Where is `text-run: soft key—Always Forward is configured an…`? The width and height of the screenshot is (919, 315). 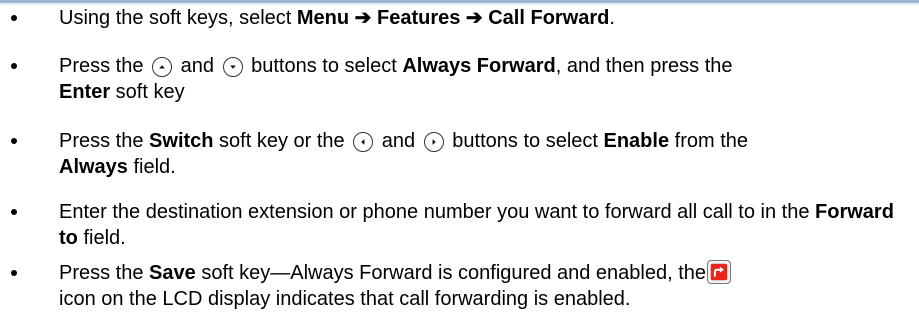
text-run: soft key—Always Forward is configured an… is located at coordinates (451, 273).